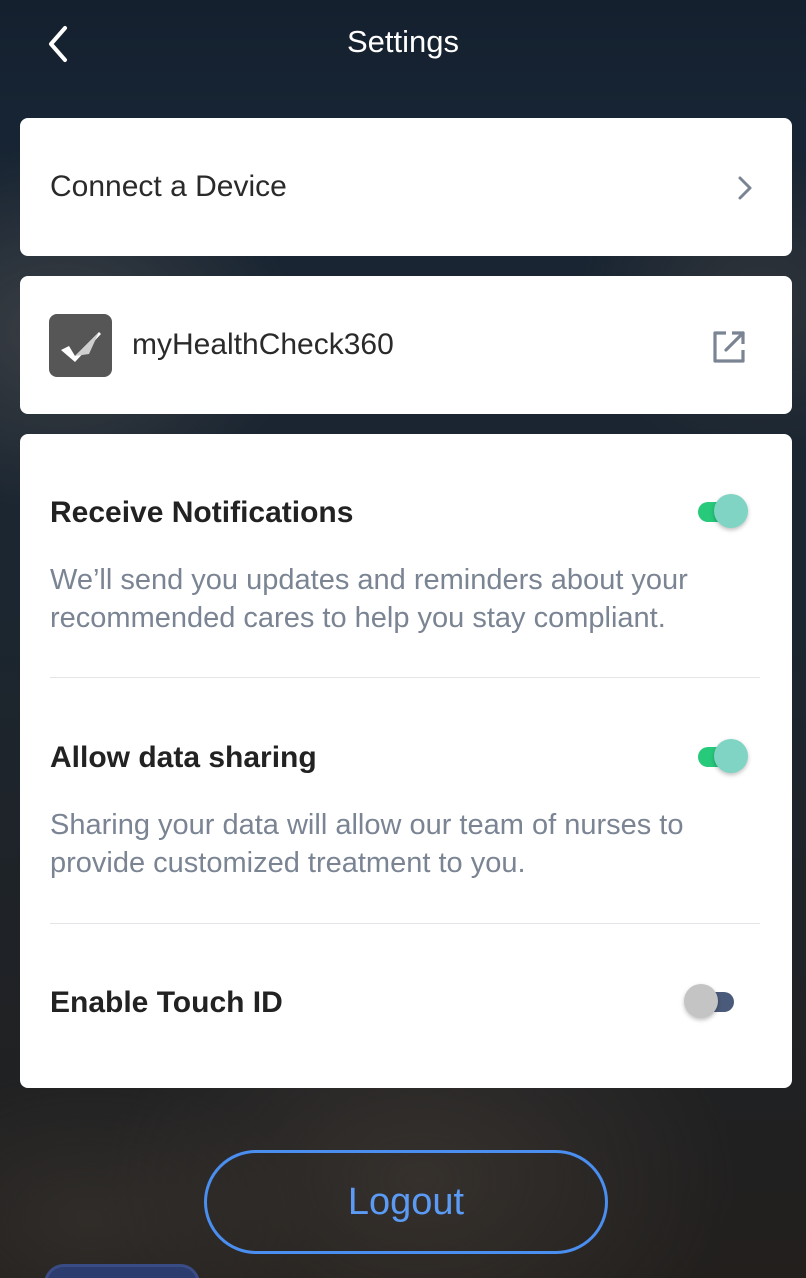 This screenshot has width=806, height=1278. I want to click on bottom-tab-peek, so click(122, 1271).